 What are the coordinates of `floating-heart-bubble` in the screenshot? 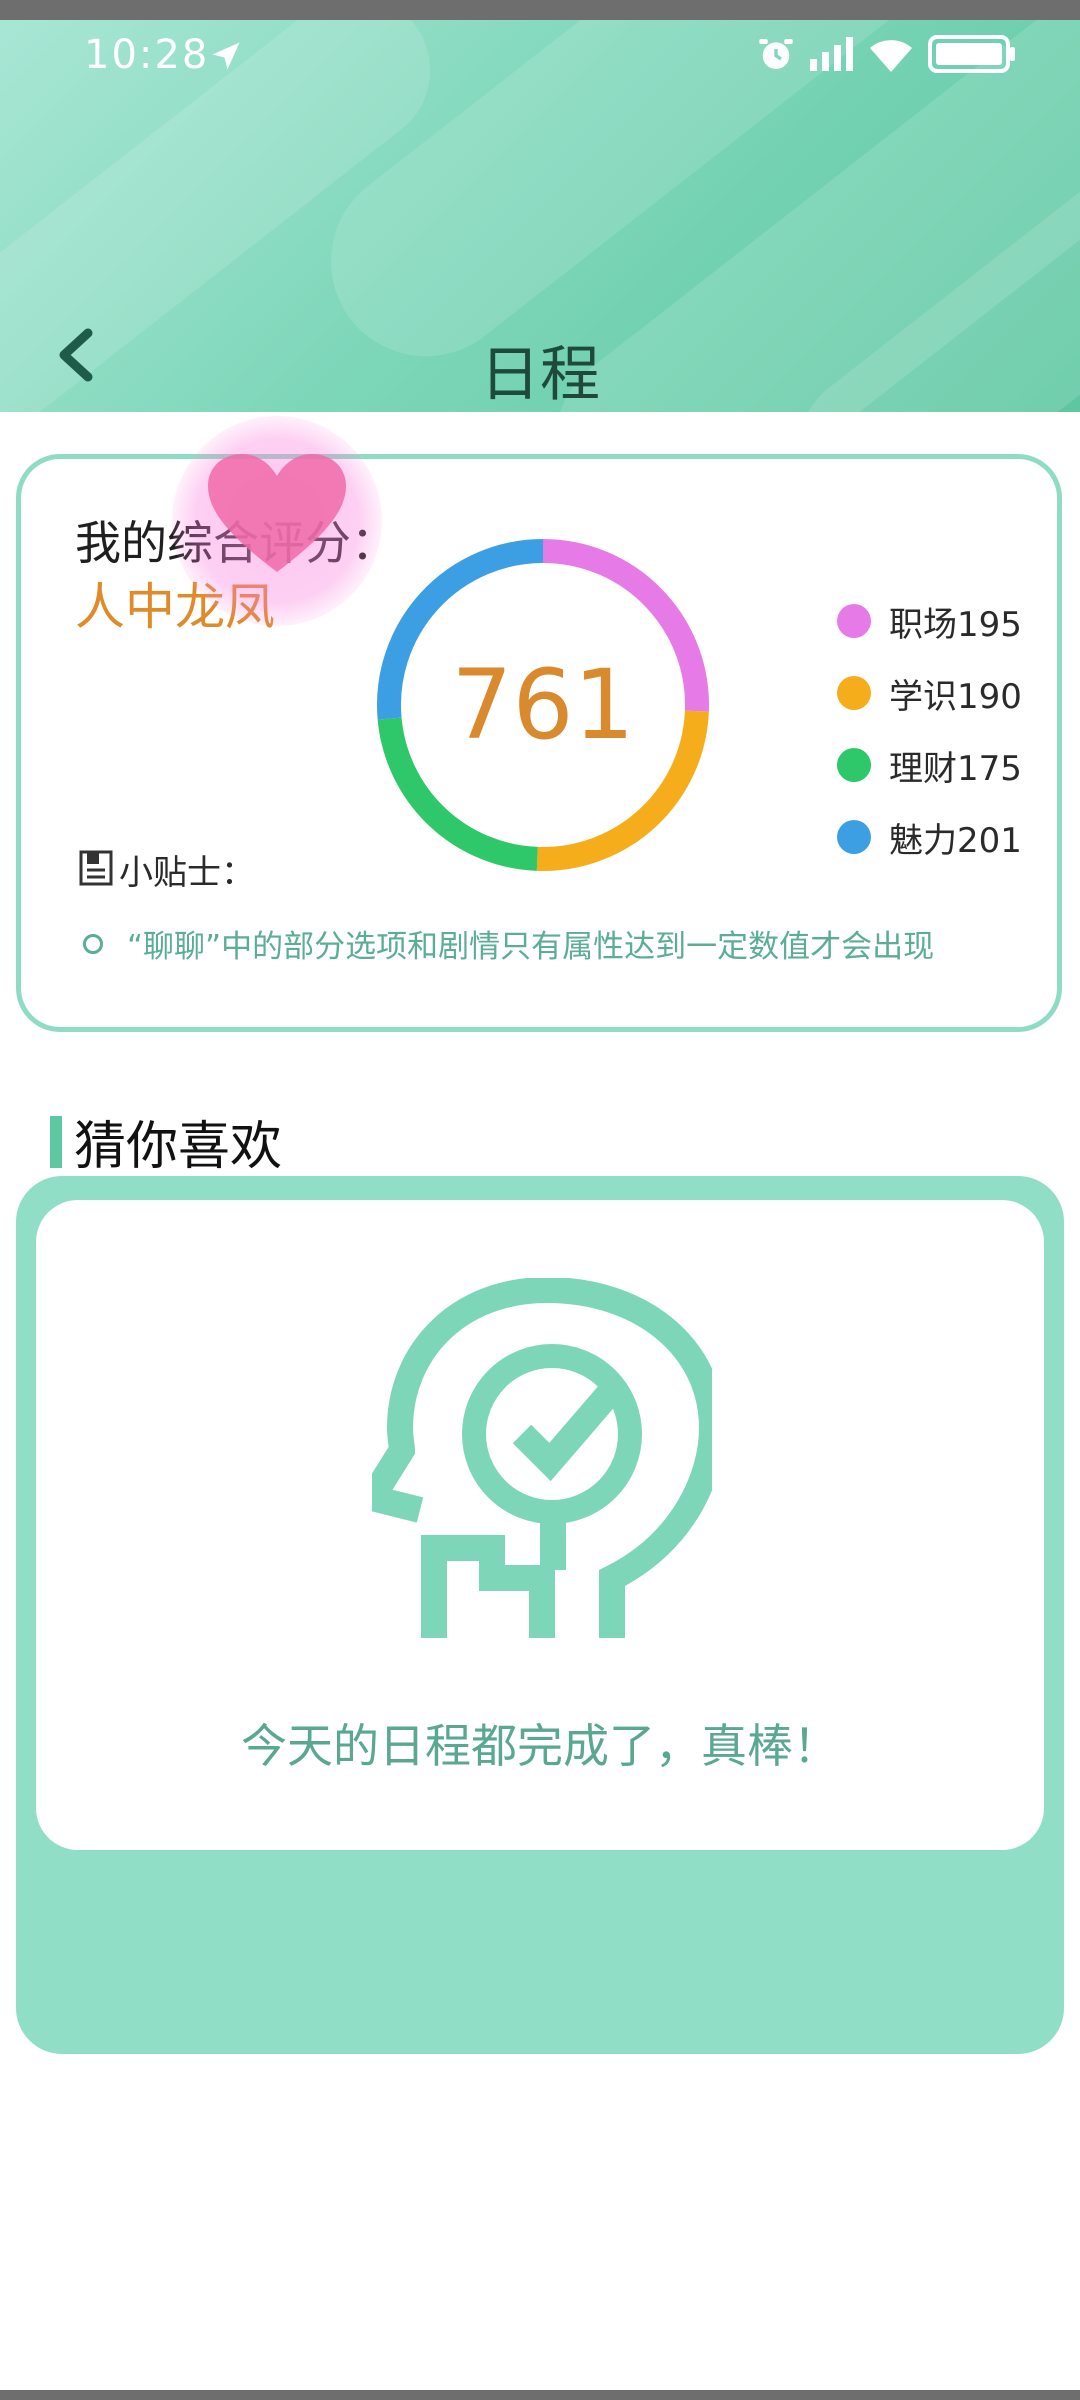 It's located at (277, 521).